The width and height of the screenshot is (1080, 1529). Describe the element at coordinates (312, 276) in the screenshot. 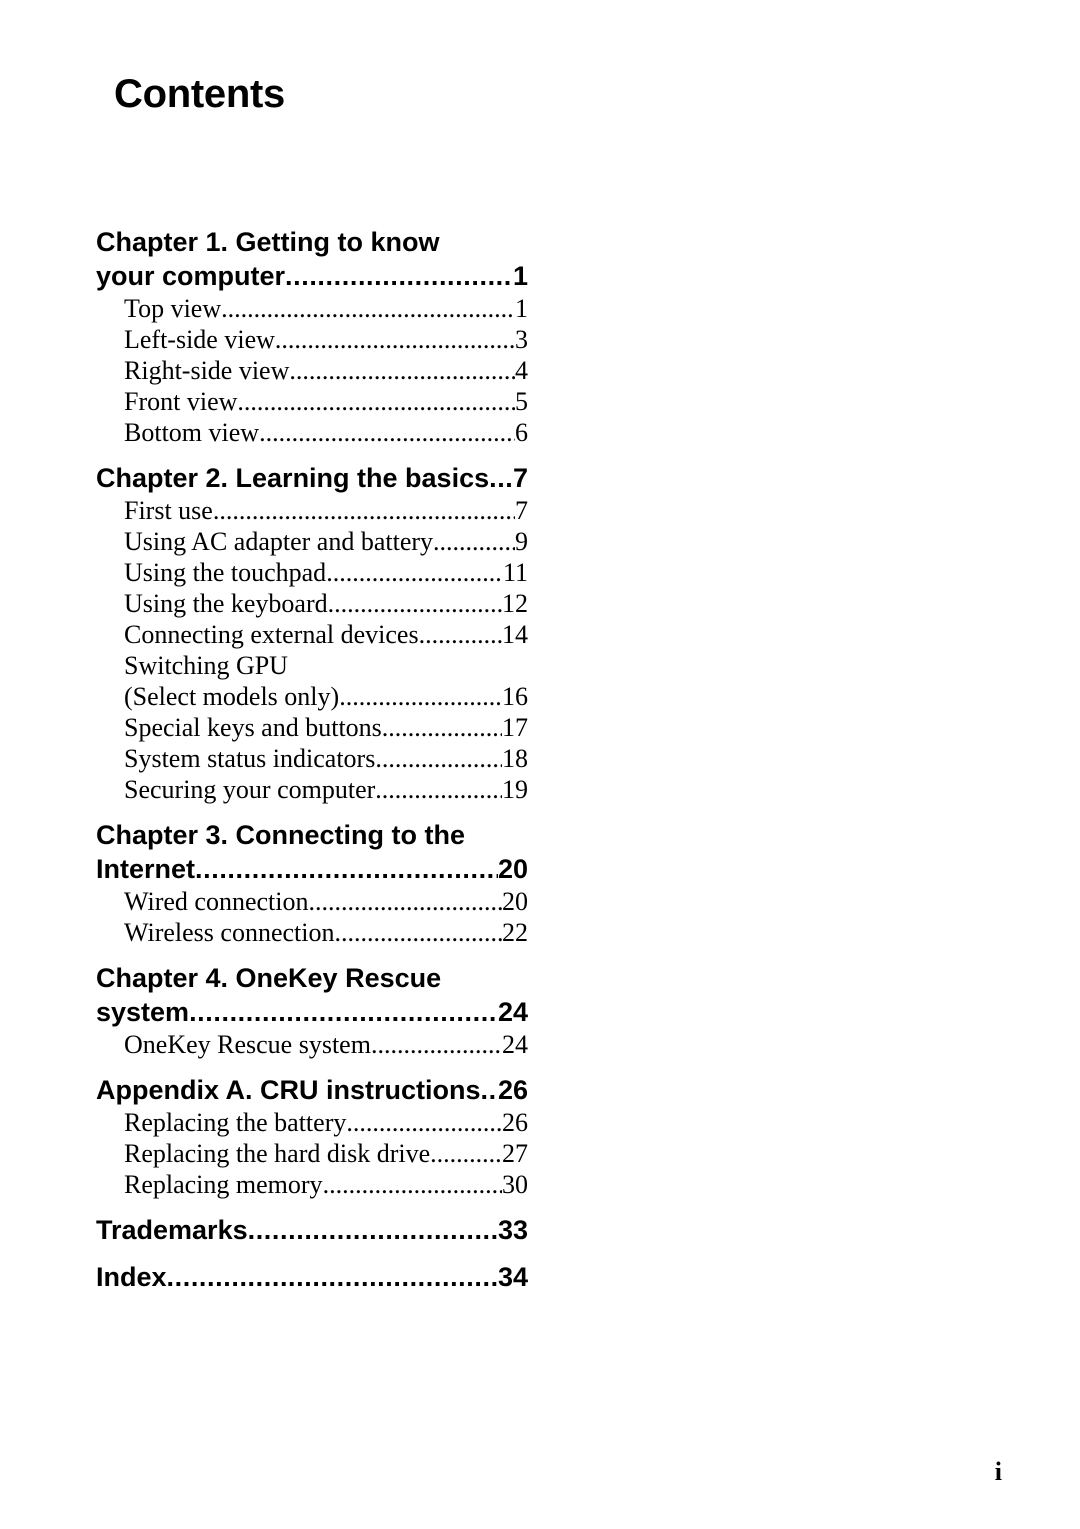

I see `toc-chapter-heading: your computer 1` at that location.